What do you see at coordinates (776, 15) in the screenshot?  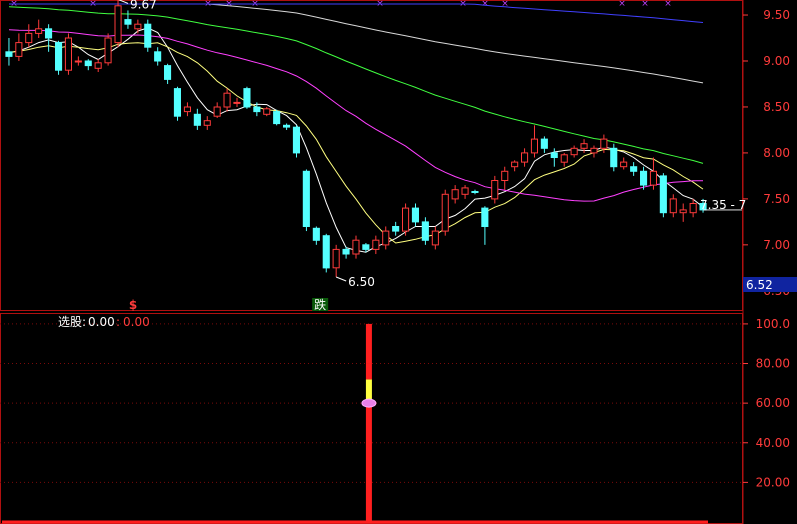 I see `price-tick-label: 9.50` at bounding box center [776, 15].